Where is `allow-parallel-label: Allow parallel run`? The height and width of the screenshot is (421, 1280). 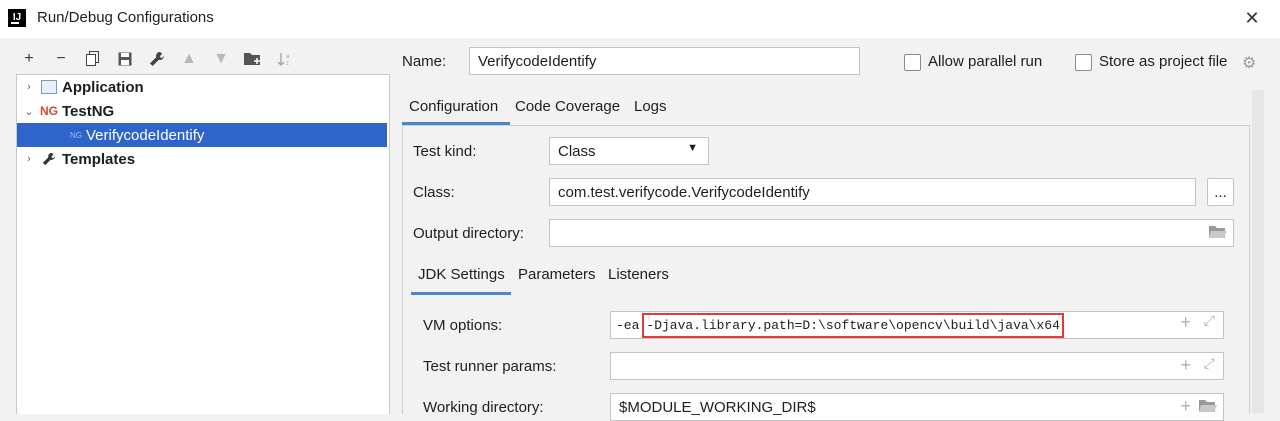 allow-parallel-label: Allow parallel run is located at coordinates (985, 61).